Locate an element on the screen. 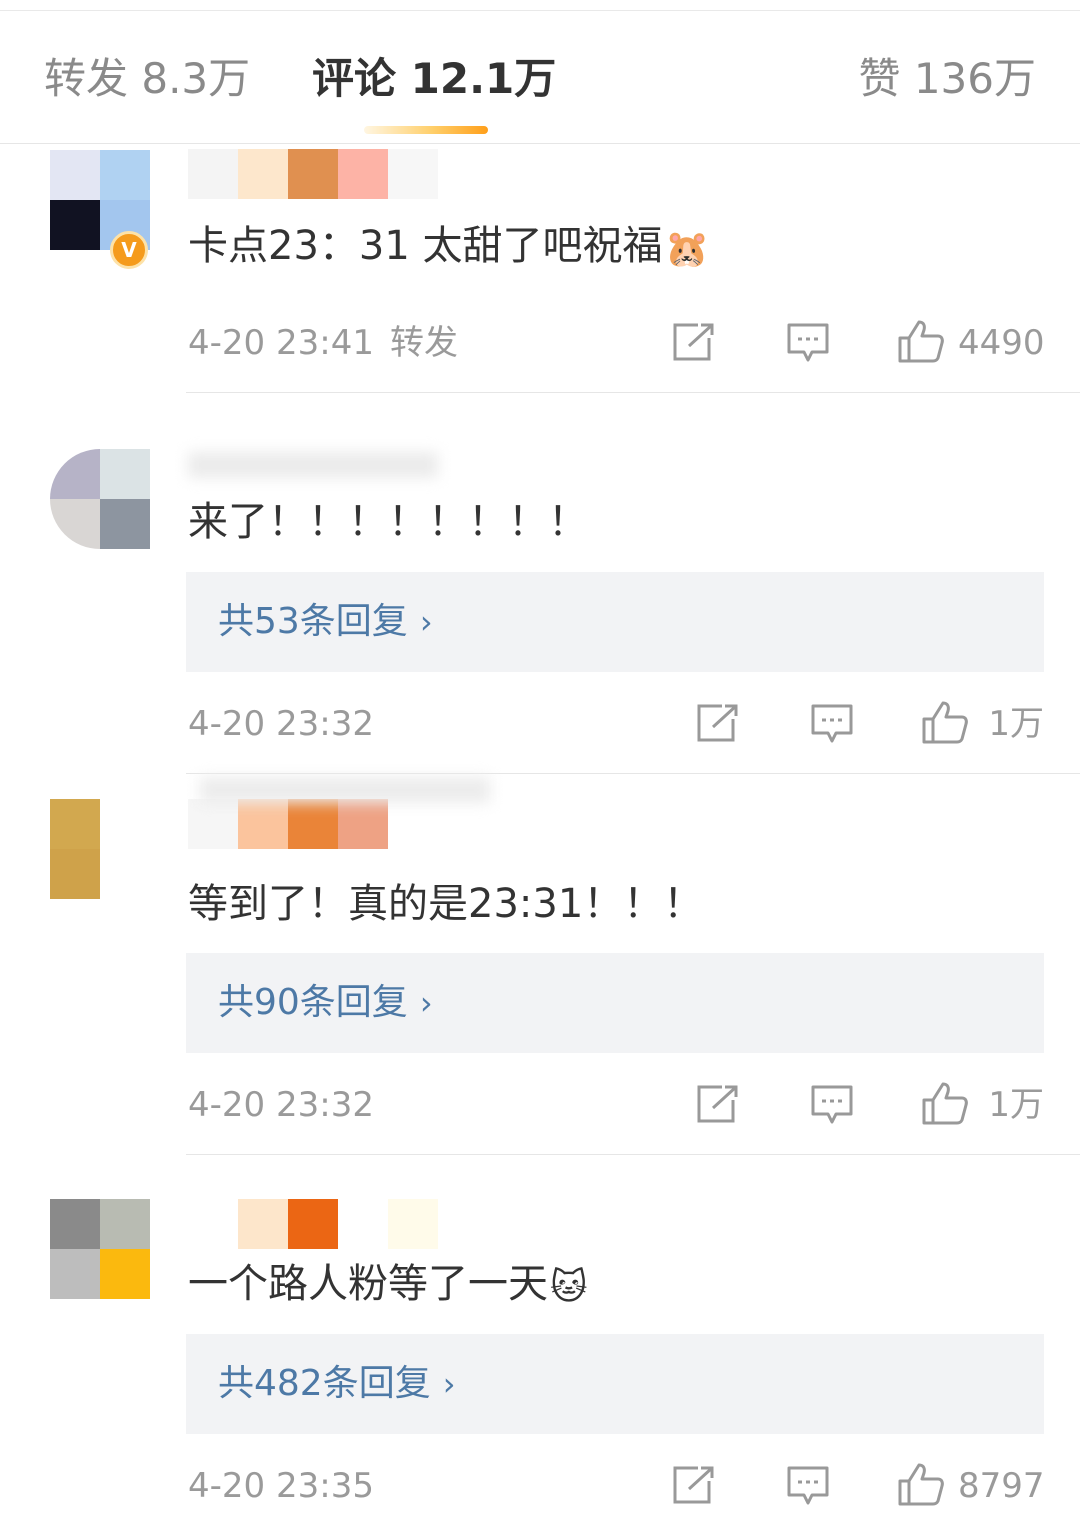 Image resolution: width=1080 pixels, height=1535 pixels. tabs-divider is located at coordinates (540, 143).